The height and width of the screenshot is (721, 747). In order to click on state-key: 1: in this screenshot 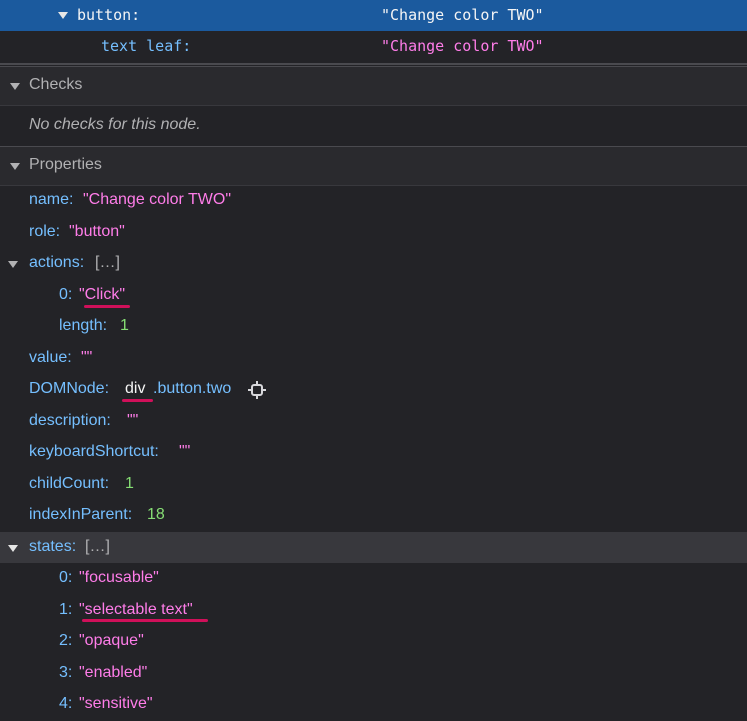, I will do `click(66, 609)`.